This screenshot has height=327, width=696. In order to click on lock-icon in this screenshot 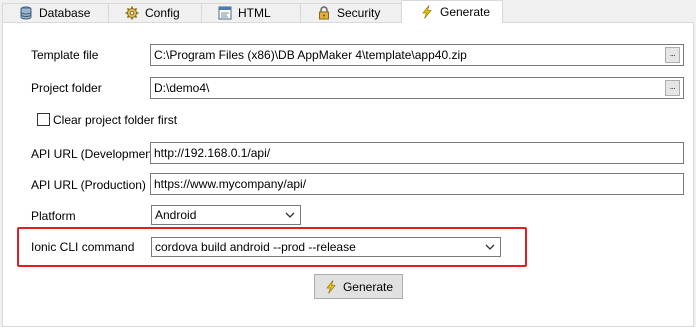, I will do `click(324, 13)`.